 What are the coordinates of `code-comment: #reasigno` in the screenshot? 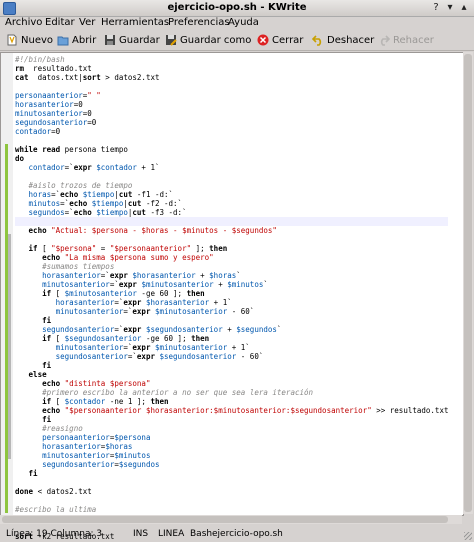 It's located at (62, 428).